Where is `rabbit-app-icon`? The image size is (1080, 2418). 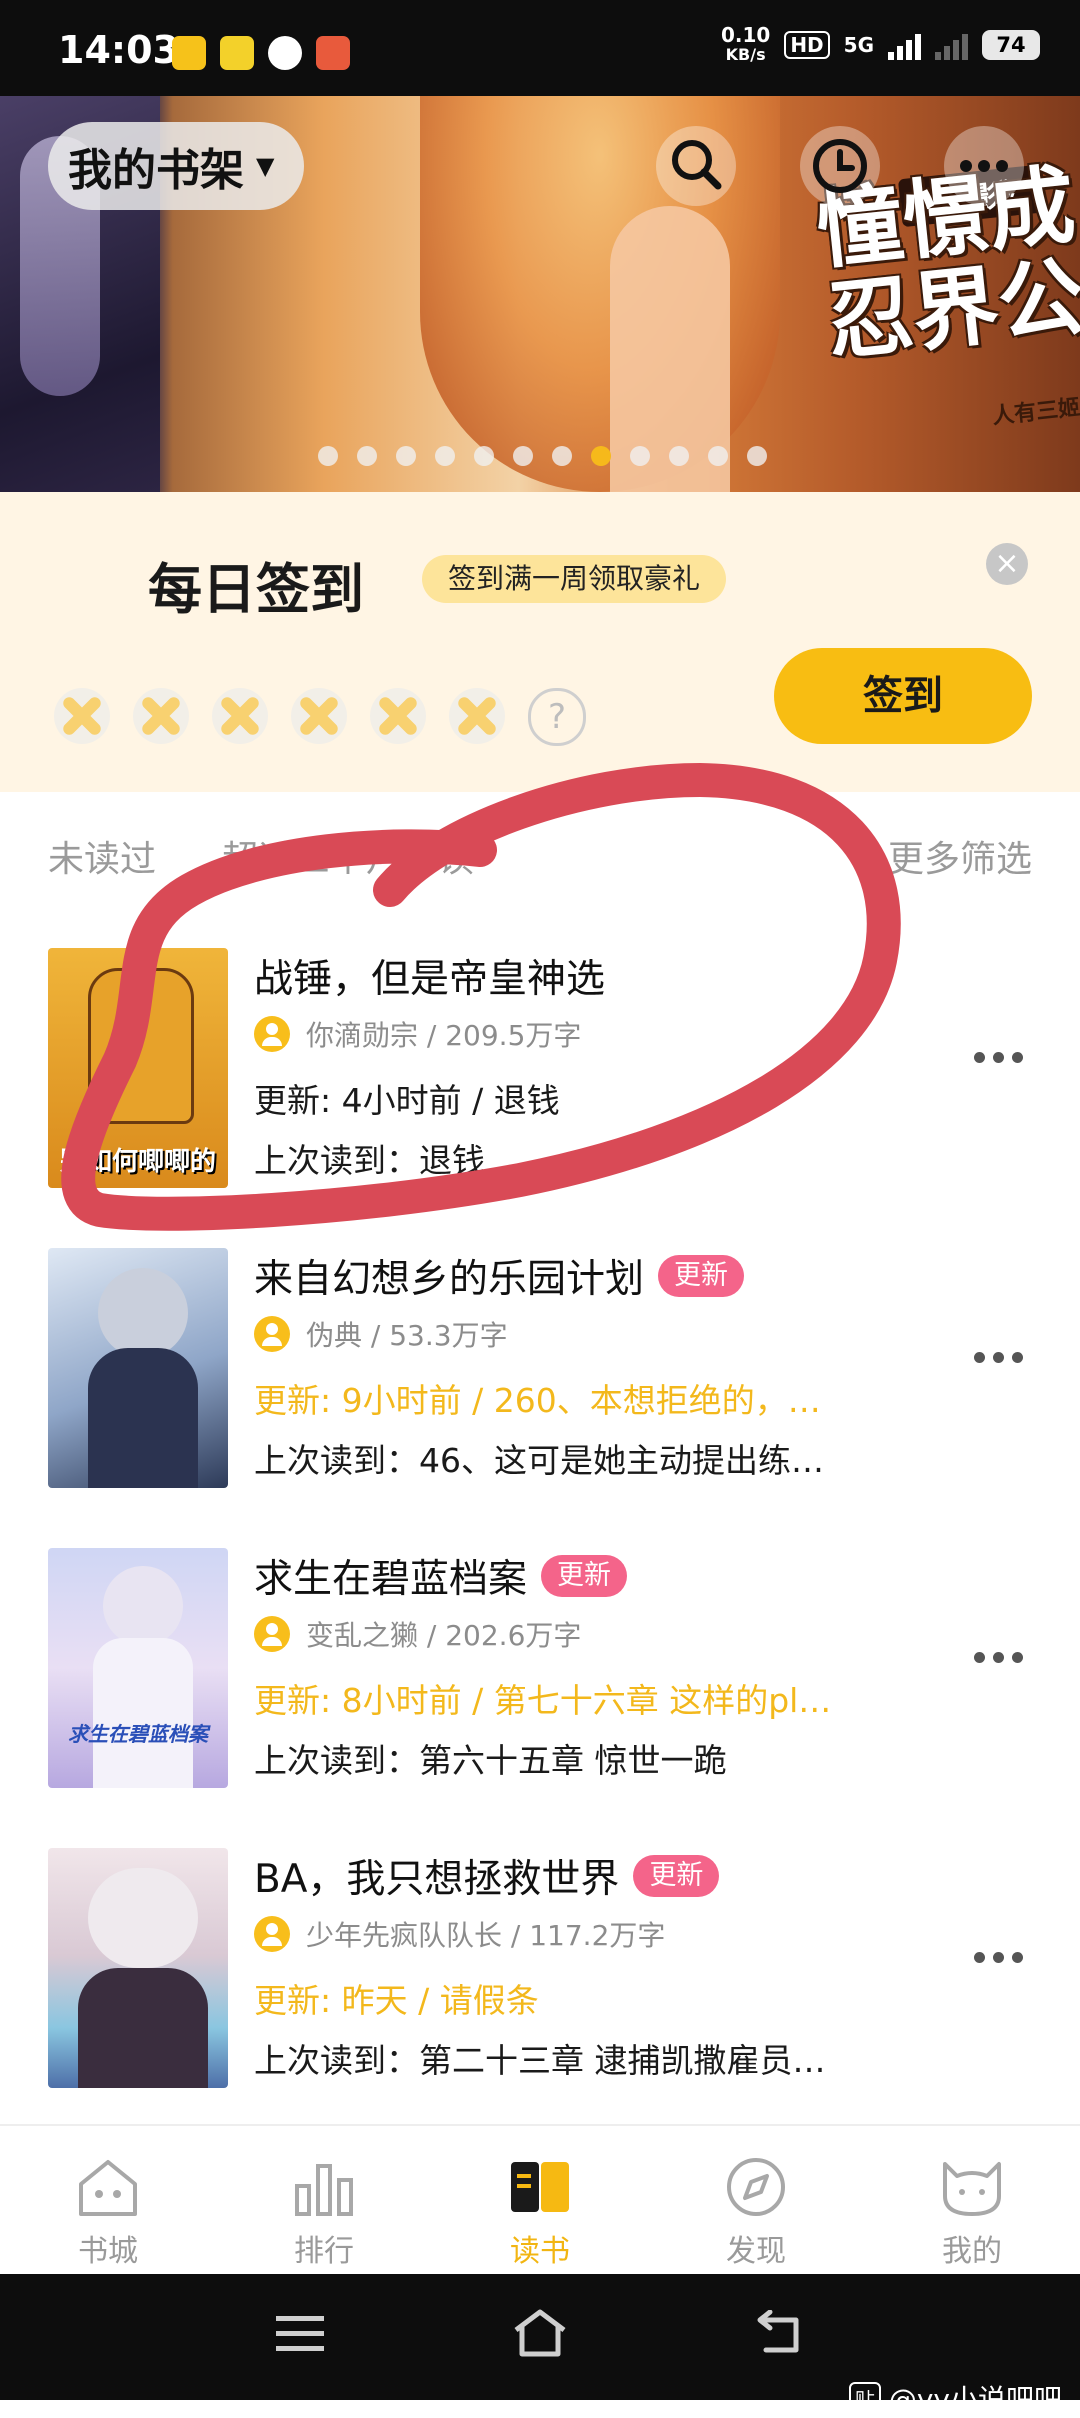
rabbit-app-icon is located at coordinates (189, 53).